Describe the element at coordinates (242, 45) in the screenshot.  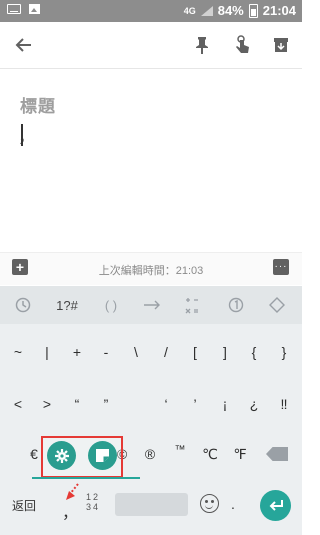
I see `reminder-hand-icon` at that location.